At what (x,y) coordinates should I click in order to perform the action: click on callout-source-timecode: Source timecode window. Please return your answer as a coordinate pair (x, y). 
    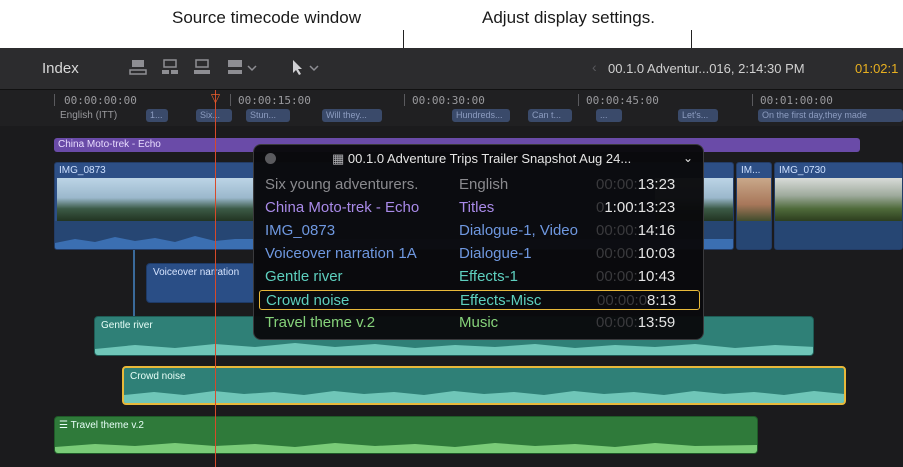
    Looking at the image, I should click on (266, 17).